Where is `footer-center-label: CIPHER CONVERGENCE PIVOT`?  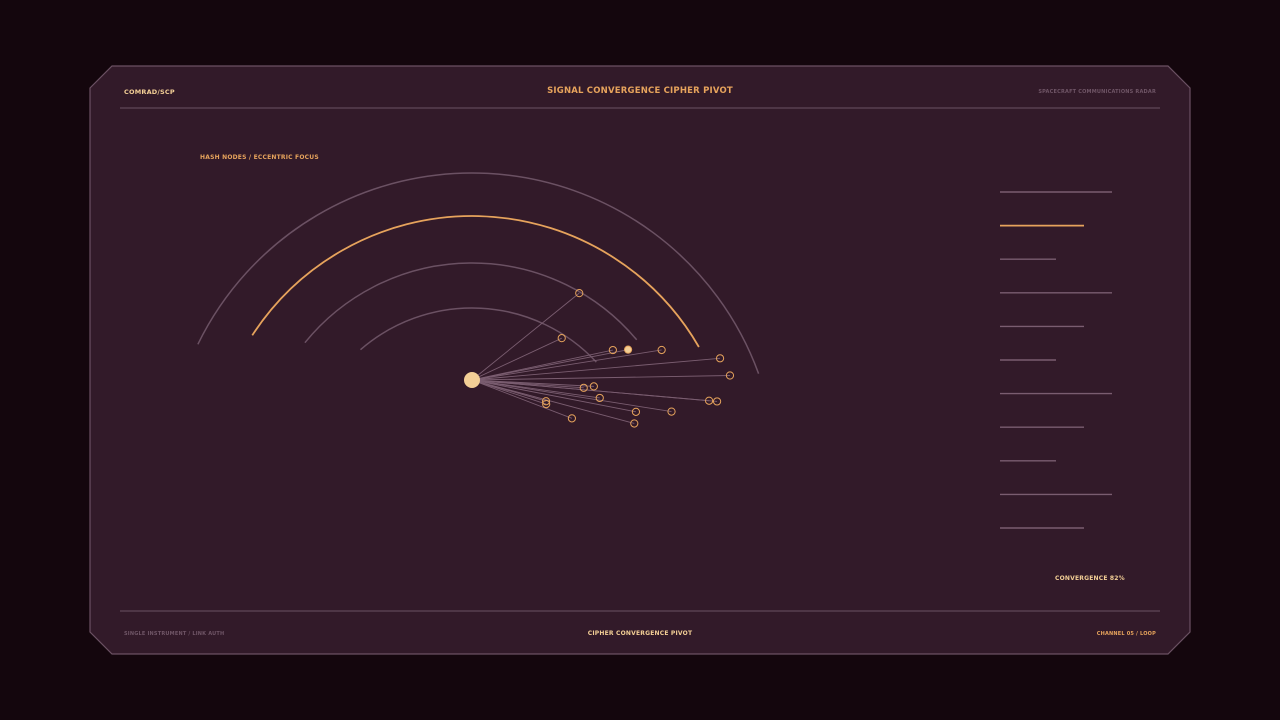
footer-center-label: CIPHER CONVERGENCE PIVOT is located at coordinates (640, 633).